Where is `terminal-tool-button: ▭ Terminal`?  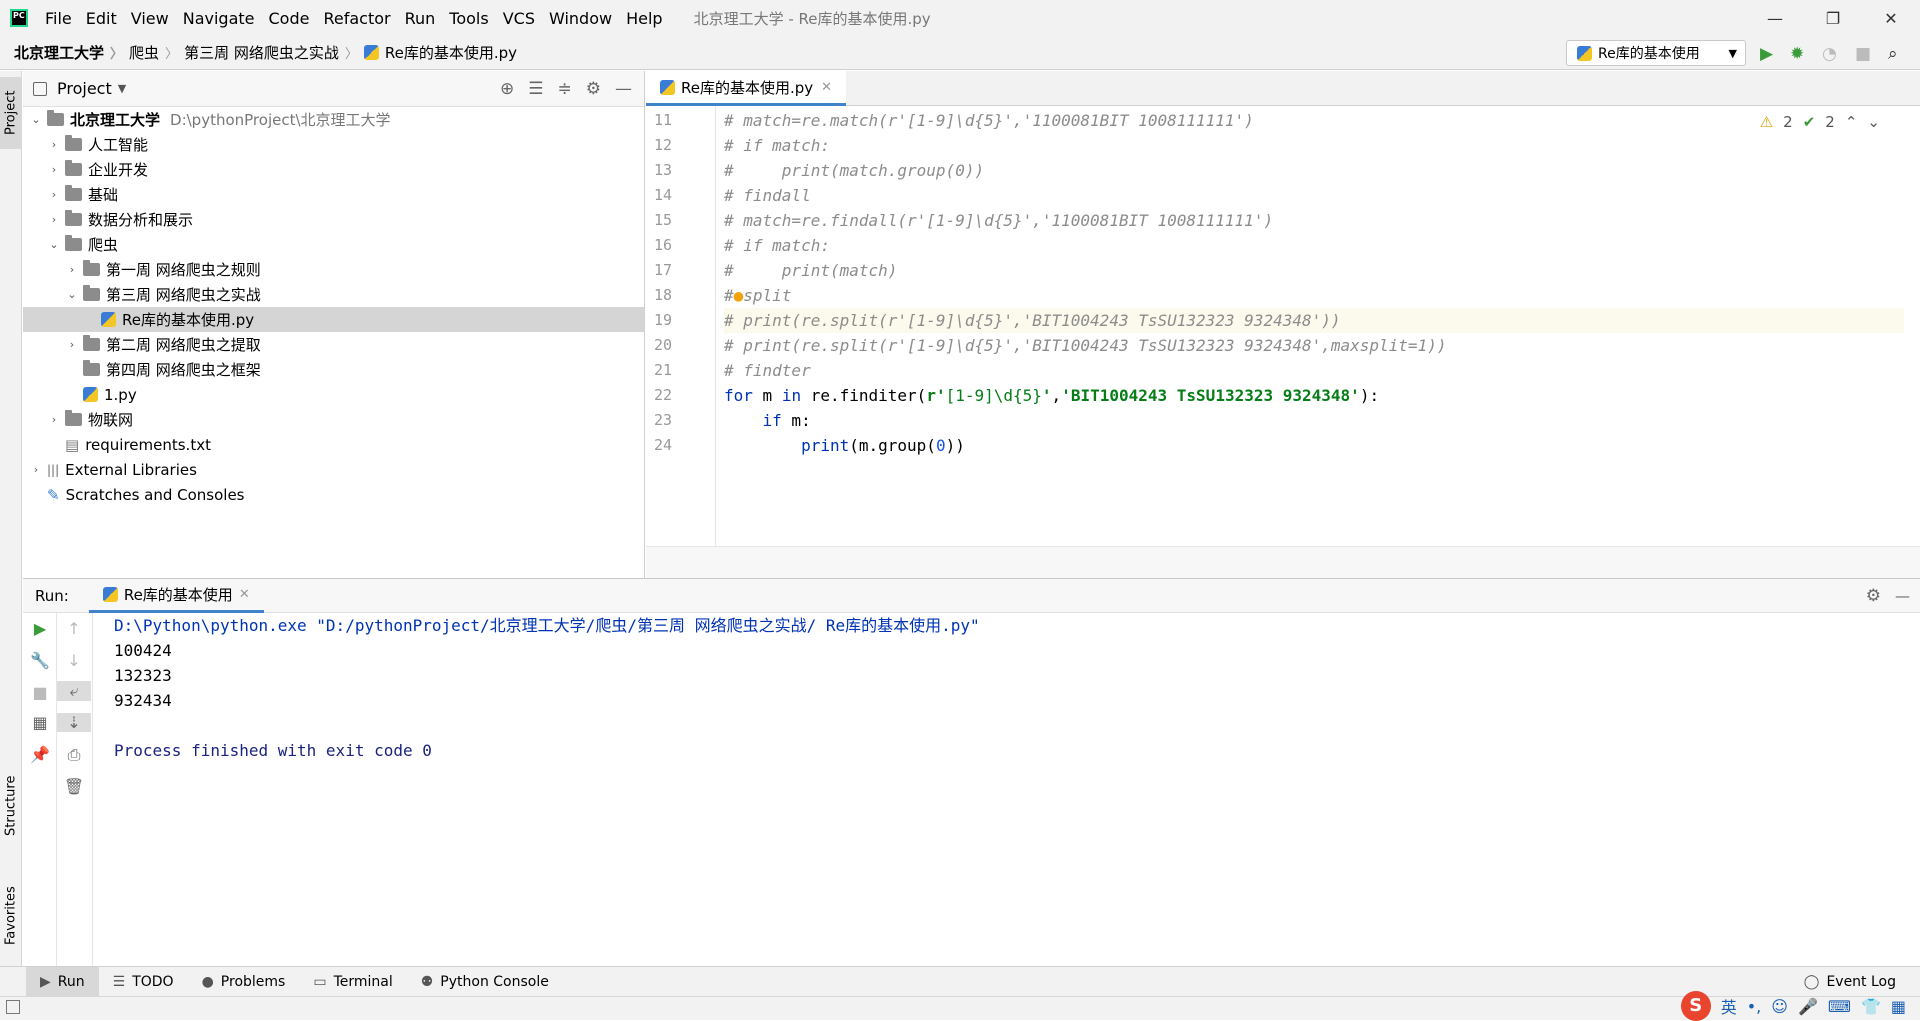
terminal-tool-button: ▭ Terminal is located at coordinates (352, 982).